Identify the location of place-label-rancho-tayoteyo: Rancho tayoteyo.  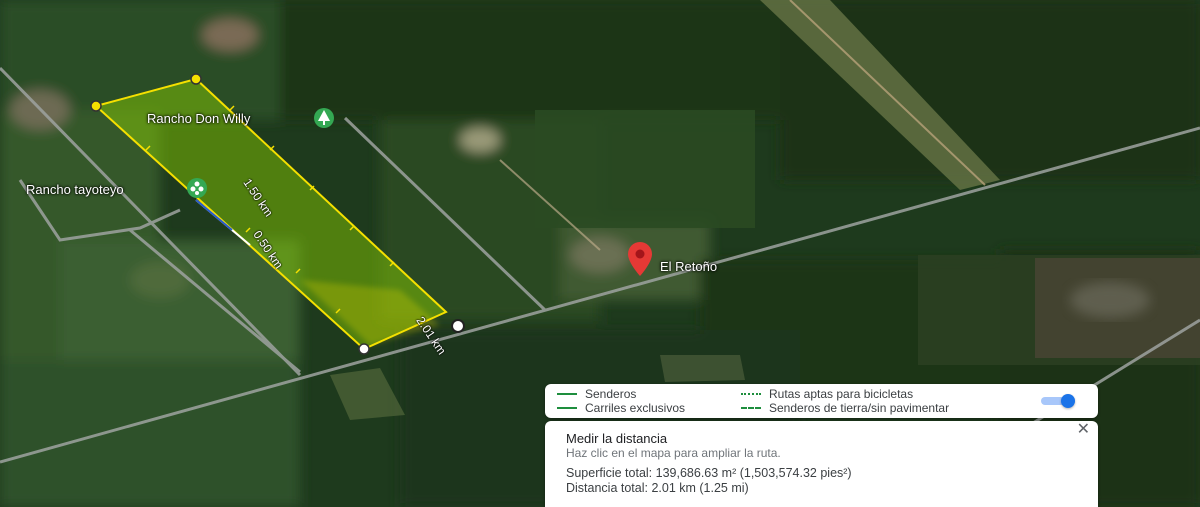
(75, 189).